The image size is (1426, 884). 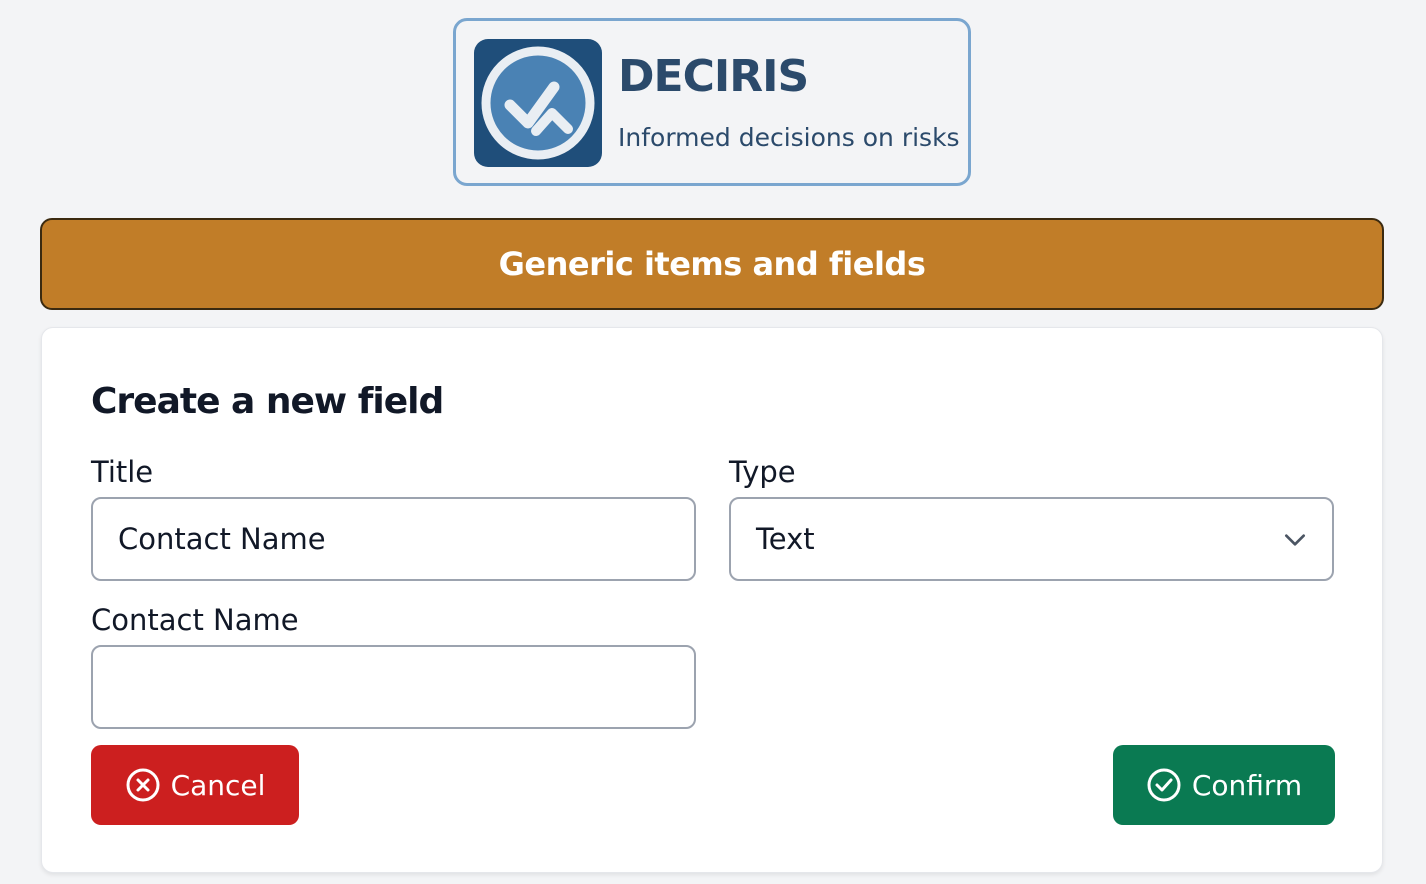 I want to click on brand-logo-box: DECIRIS Informed decisions on risks, so click(x=712, y=102).